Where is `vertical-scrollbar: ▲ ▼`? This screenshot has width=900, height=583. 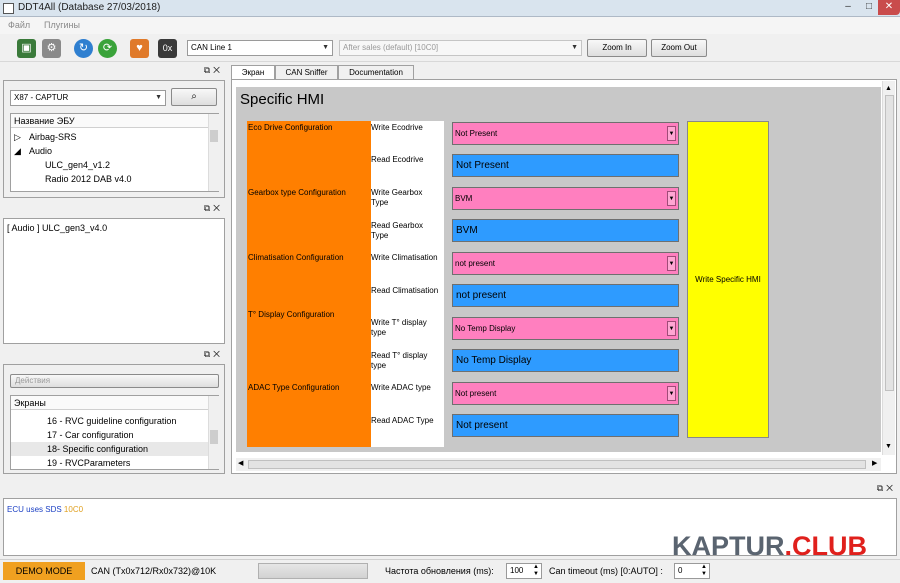 vertical-scrollbar: ▲ ▼ is located at coordinates (888, 268).